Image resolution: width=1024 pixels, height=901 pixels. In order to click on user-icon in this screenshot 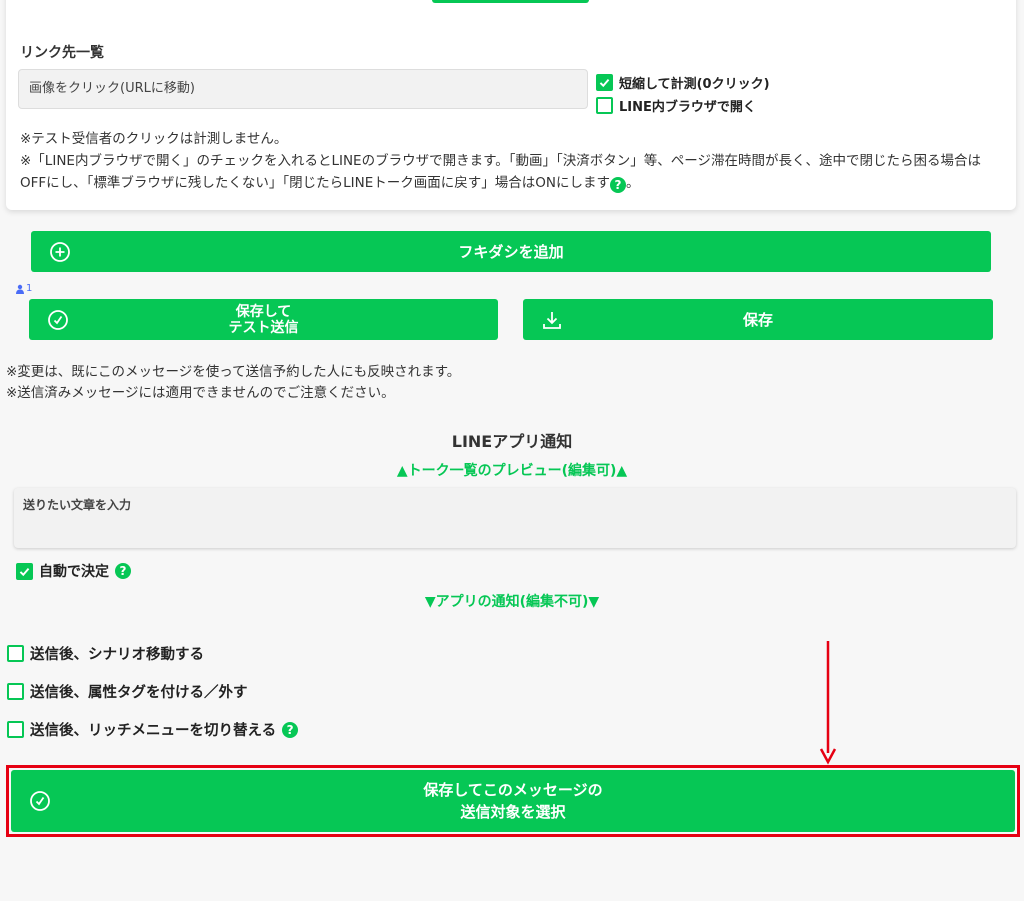, I will do `click(20, 289)`.